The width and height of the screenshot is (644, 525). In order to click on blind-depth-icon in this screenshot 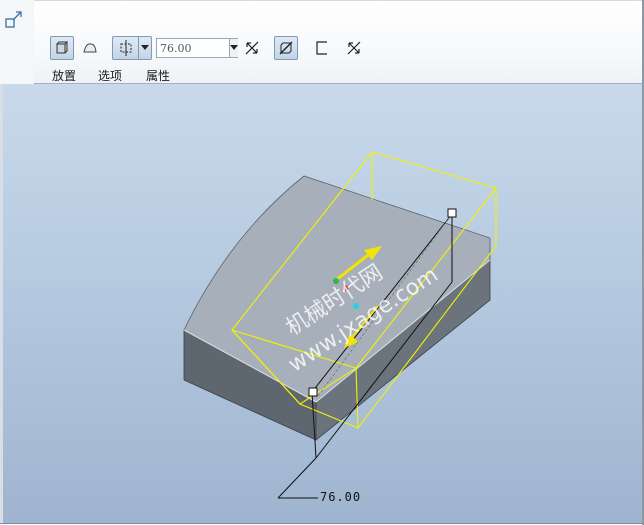, I will do `click(126, 48)`.